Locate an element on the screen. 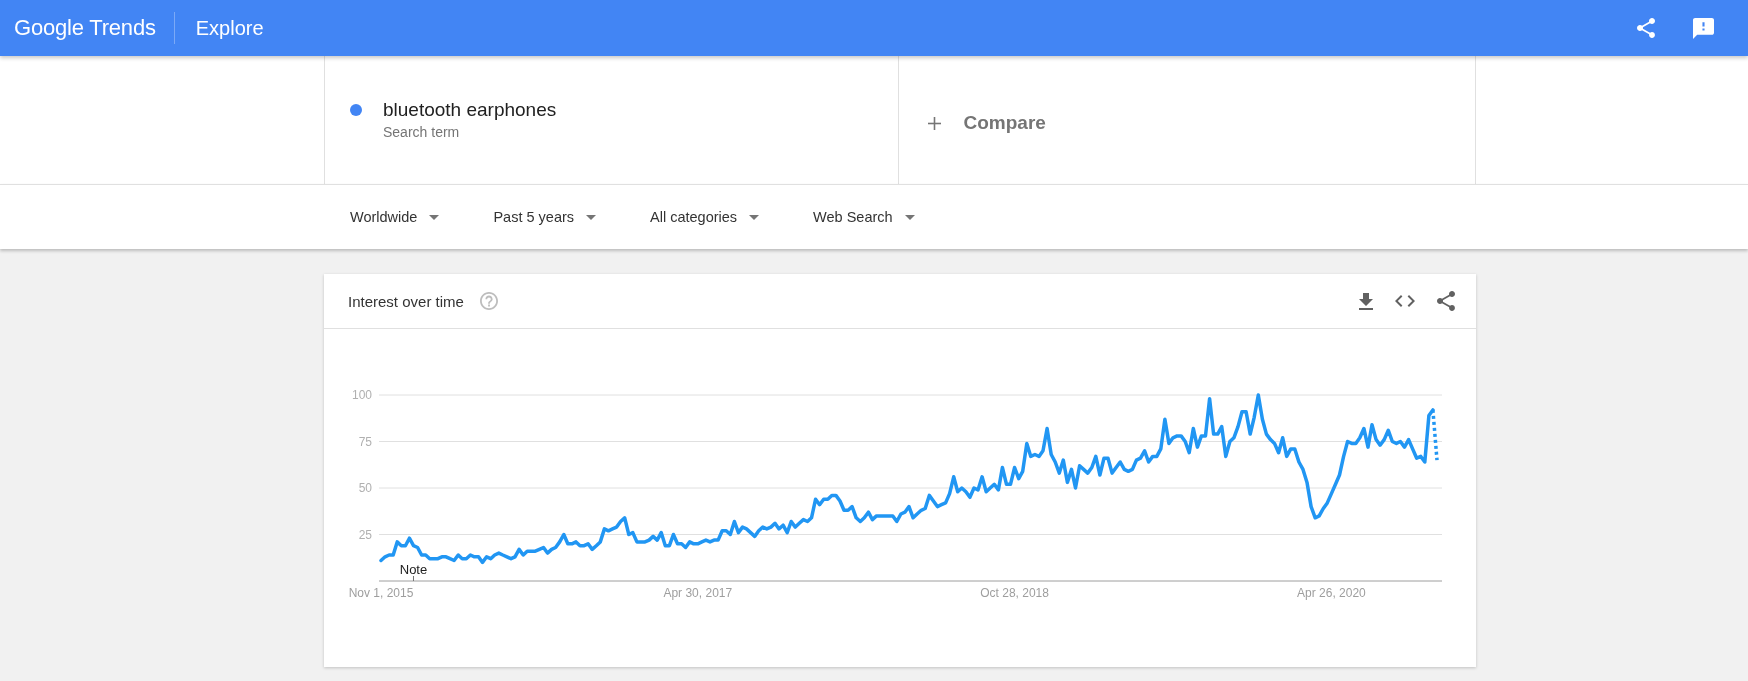 This screenshot has width=1748, height=681. y-axis-label: 50 is located at coordinates (365, 488).